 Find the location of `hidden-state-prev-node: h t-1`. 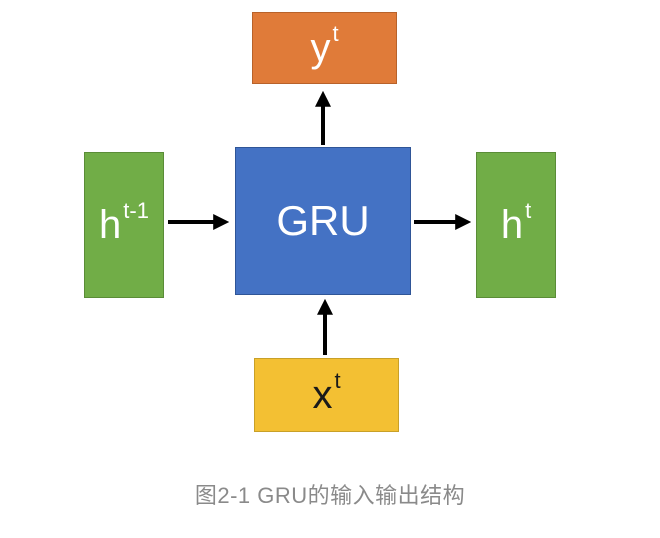

hidden-state-prev-node: h t-1 is located at coordinates (124, 225).